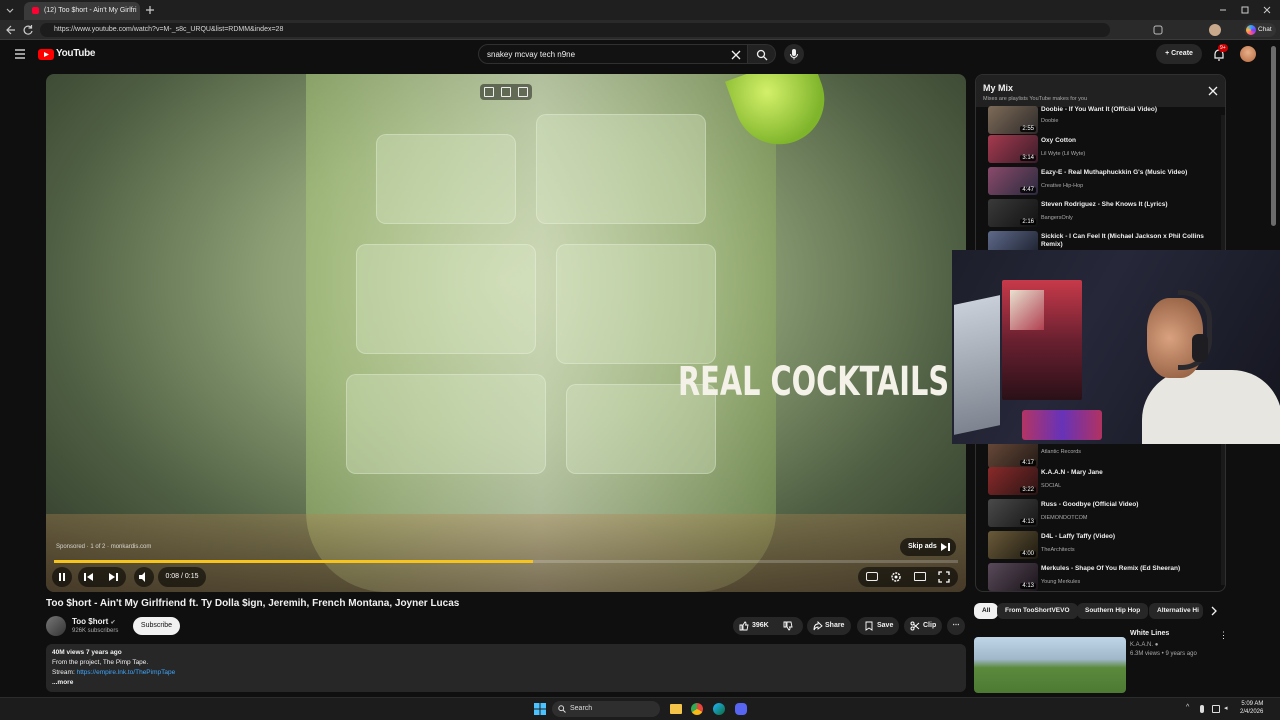 The image size is (1280, 720). Describe the element at coordinates (1158, 30) in the screenshot. I see `extensions-icon` at that location.